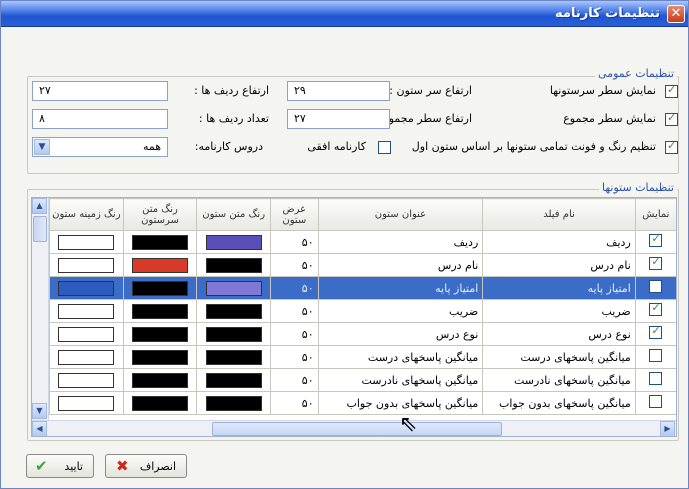 Image resolution: width=689 pixels, height=489 pixels. I want to click on scroll-down-icon: ▼, so click(39, 411).